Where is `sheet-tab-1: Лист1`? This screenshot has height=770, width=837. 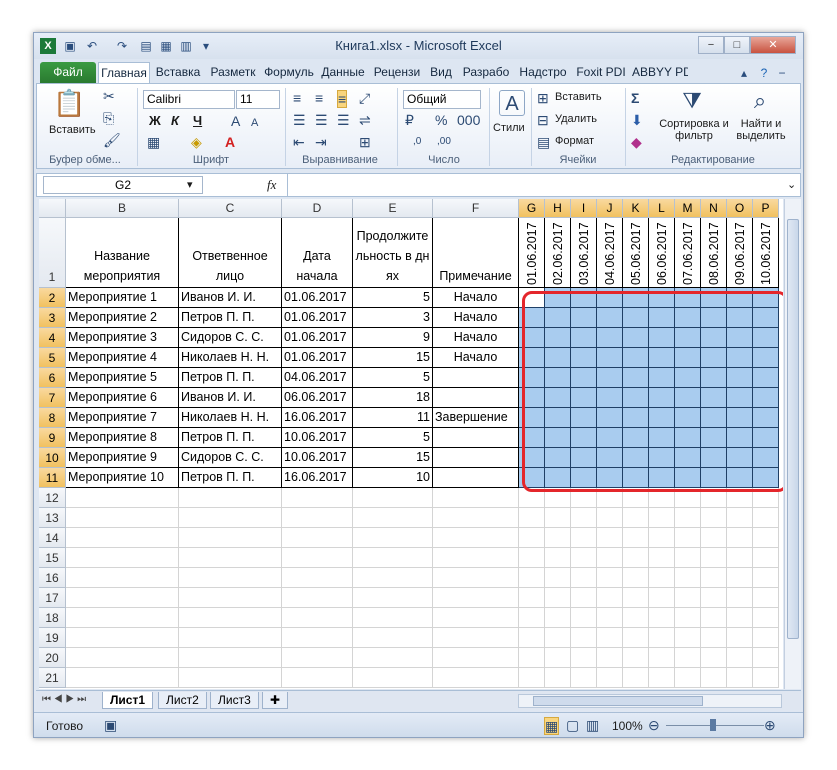 sheet-tab-1: Лист1 is located at coordinates (128, 700).